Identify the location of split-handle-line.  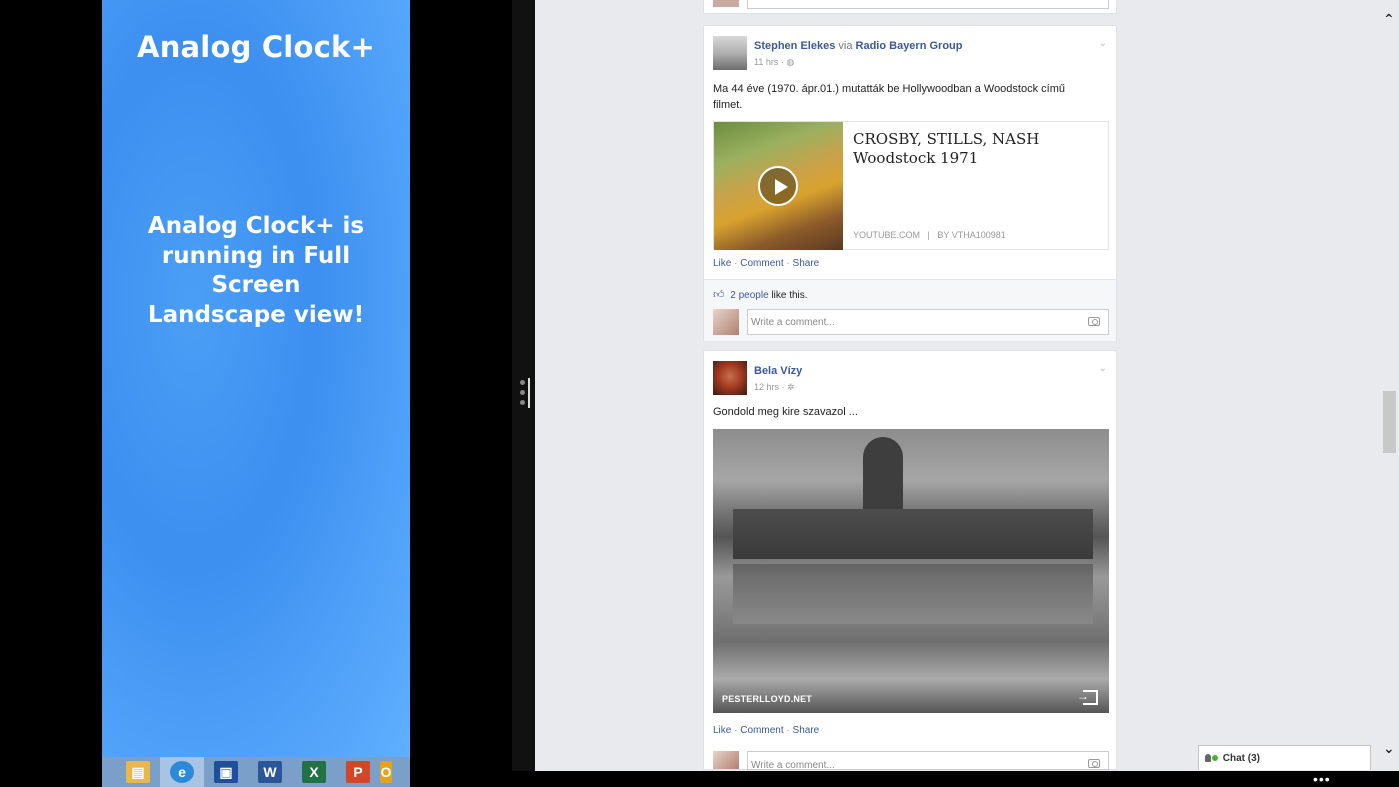
(529, 393).